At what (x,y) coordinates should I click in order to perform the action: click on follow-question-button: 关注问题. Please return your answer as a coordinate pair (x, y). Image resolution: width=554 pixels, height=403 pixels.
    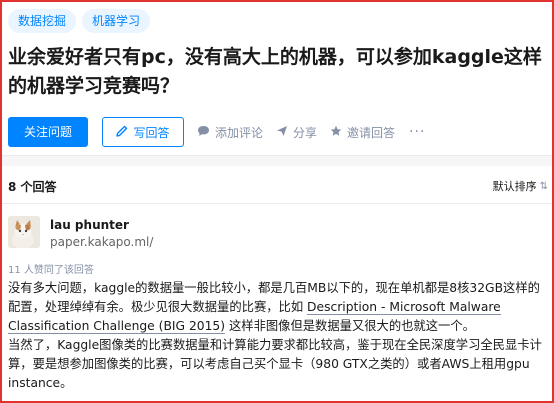
    Looking at the image, I should click on (48, 132).